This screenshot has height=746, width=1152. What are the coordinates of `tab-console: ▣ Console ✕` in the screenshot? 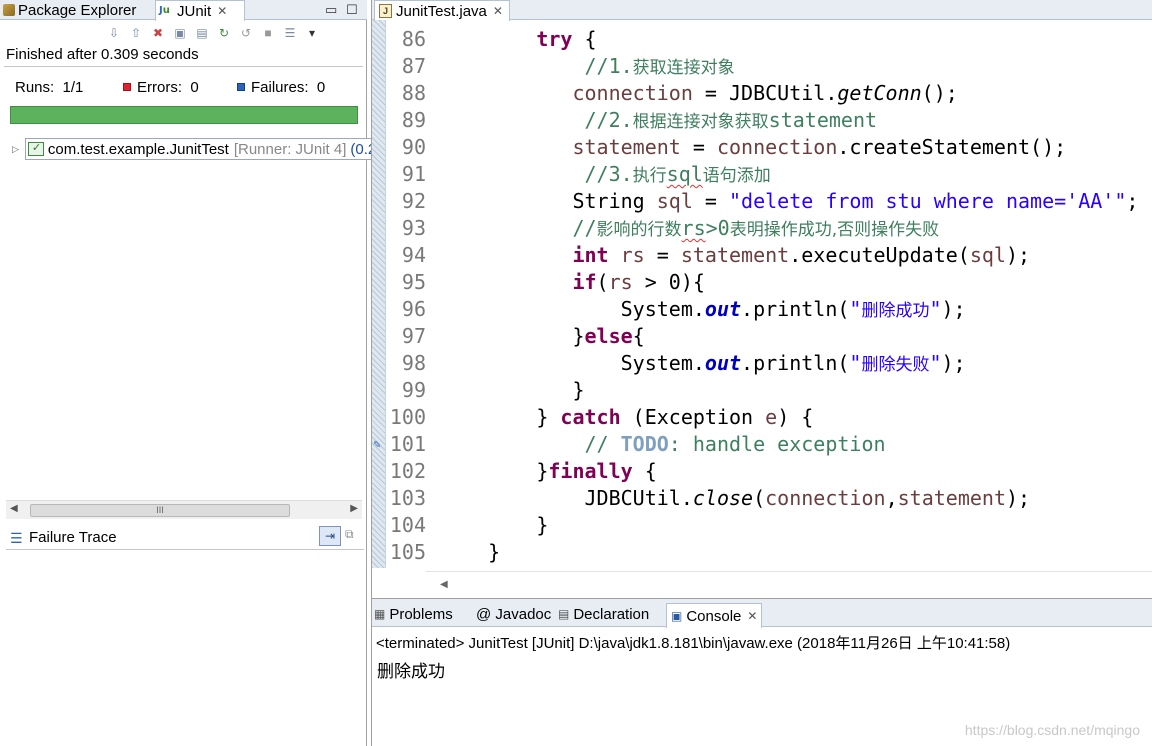 It's located at (714, 615).